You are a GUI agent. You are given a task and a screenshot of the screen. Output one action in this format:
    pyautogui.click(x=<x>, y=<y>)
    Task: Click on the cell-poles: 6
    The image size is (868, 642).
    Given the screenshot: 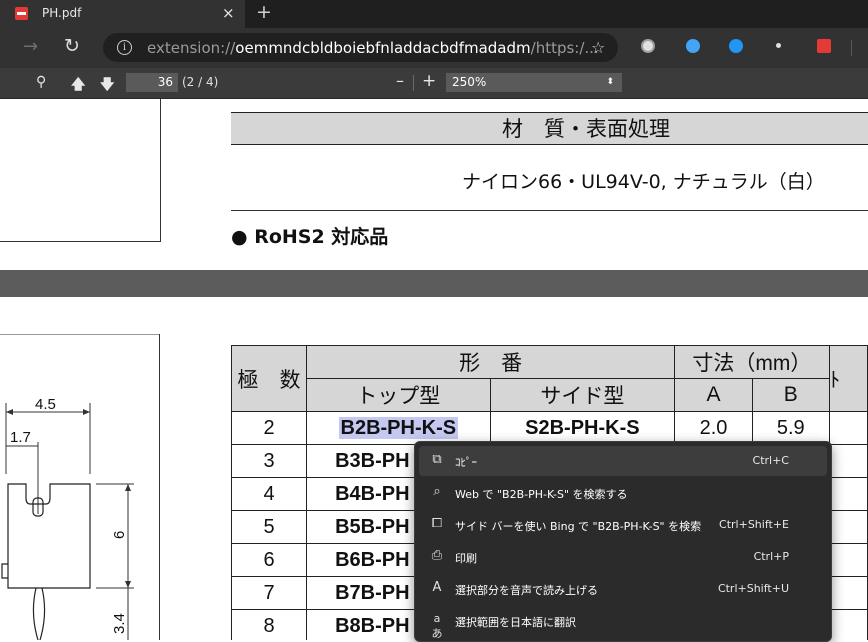 What is the action you would take?
    pyautogui.click(x=269, y=560)
    